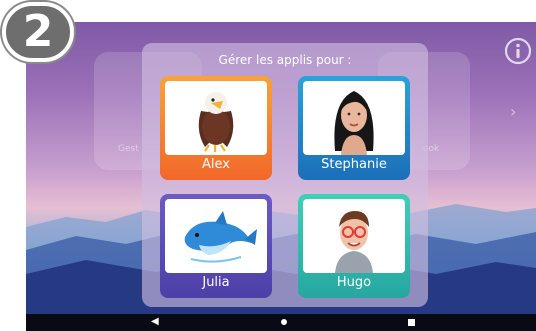 The width and height of the screenshot is (536, 331). What do you see at coordinates (354, 282) in the screenshot?
I see `profile-name: Hugo` at bounding box center [354, 282].